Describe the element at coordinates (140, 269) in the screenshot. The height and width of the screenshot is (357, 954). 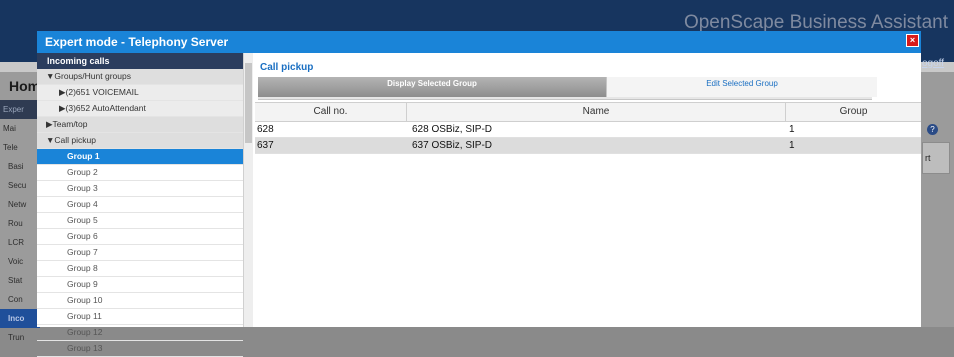
I see `tree-item-group: Group 8` at that location.